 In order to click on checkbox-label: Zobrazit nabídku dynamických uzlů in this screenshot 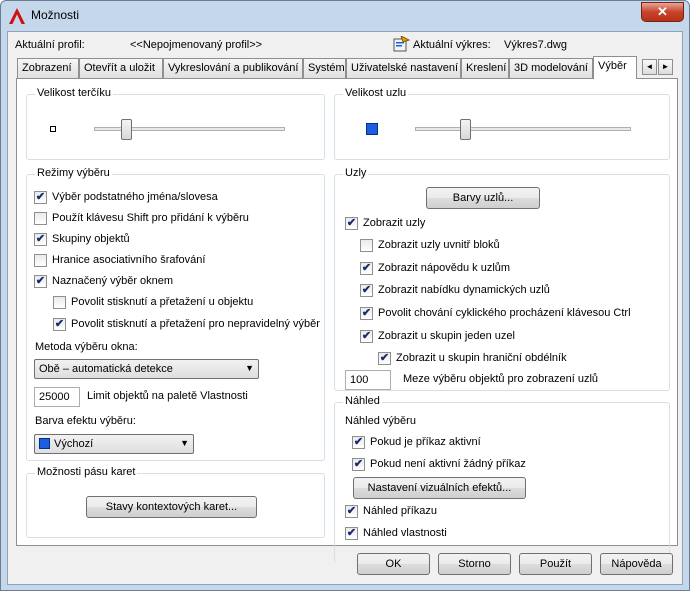, I will do `click(464, 290)`.